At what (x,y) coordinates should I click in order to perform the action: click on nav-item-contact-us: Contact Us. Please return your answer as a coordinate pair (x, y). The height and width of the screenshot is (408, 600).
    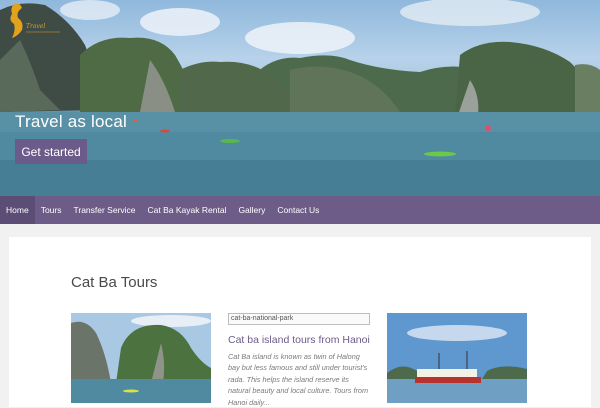
    Looking at the image, I should click on (298, 210).